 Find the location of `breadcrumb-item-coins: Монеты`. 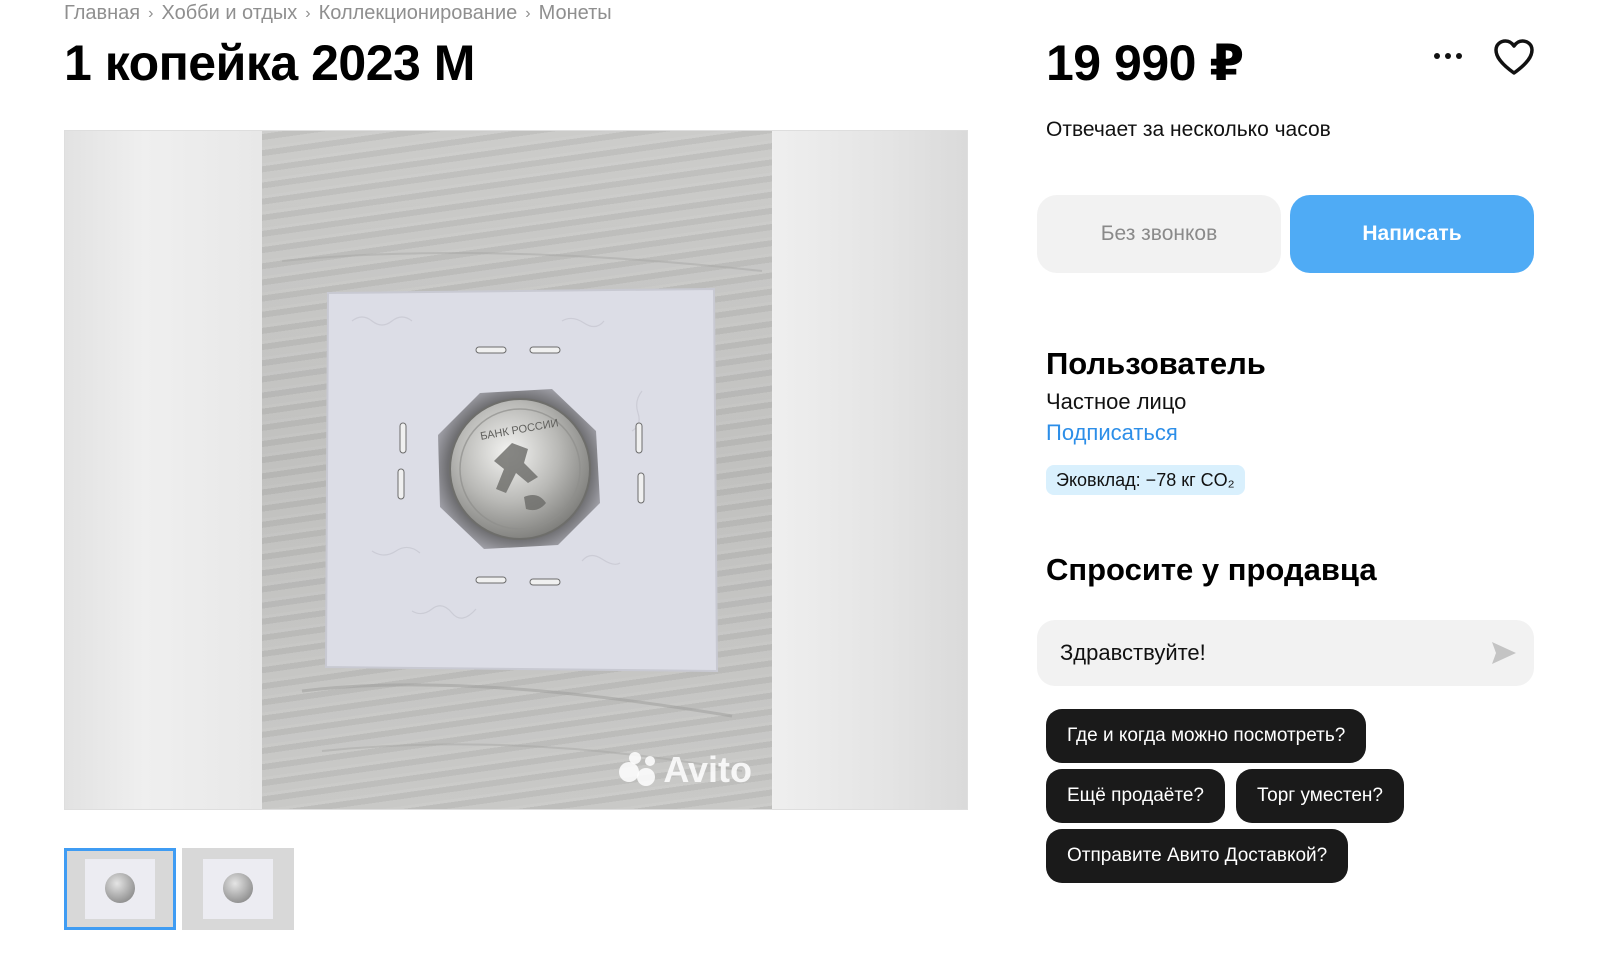

breadcrumb-item-coins: Монеты is located at coordinates (575, 13).